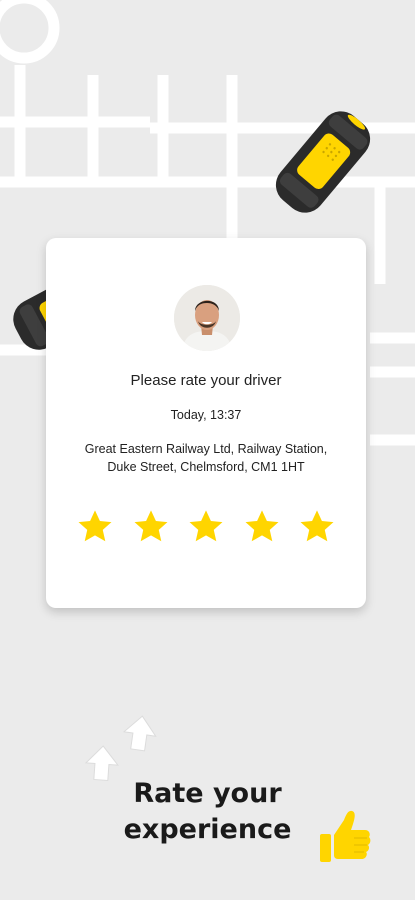  Describe the element at coordinates (323, 162) in the screenshot. I see `taxi-car-top-right` at that location.